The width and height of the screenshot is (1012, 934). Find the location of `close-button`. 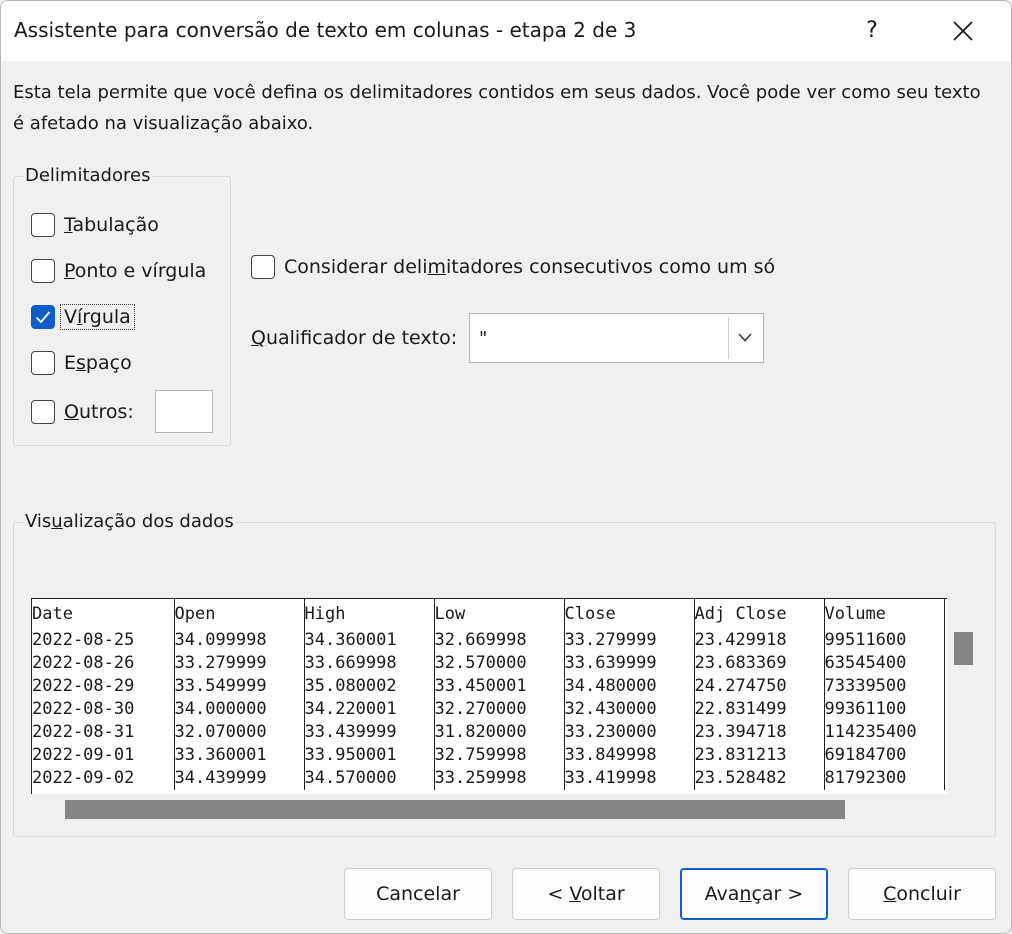

close-button is located at coordinates (963, 31).